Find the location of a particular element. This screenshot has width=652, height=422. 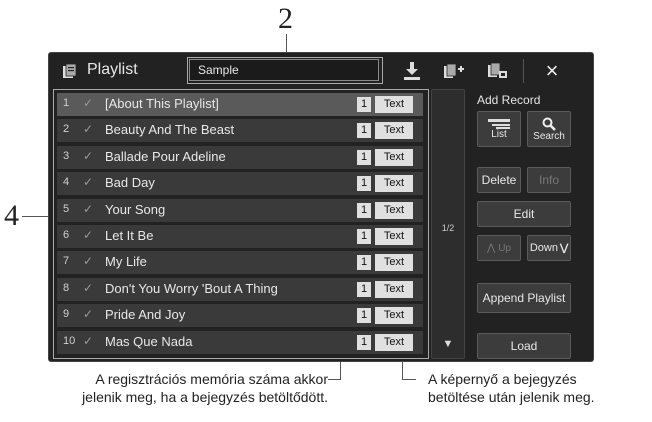

record-number: 4 is located at coordinates (66, 182).